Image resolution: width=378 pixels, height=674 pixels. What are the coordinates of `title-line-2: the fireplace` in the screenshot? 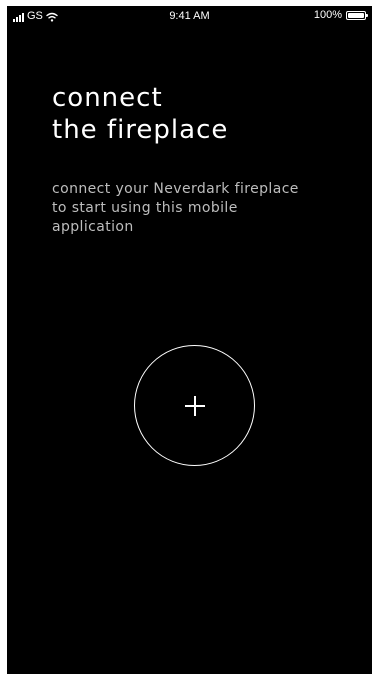 It's located at (140, 130).